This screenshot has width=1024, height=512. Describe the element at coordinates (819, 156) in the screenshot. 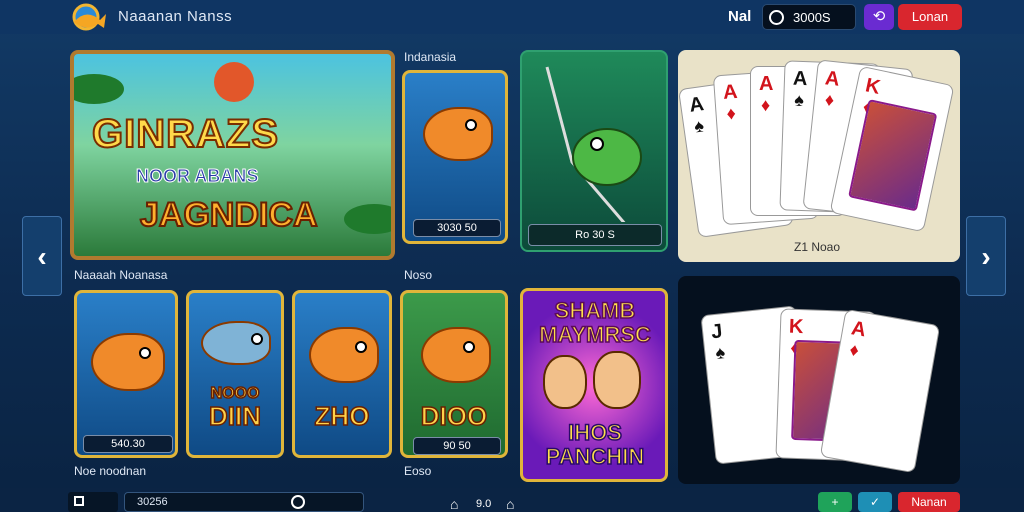

I see `game-tile-cards-top: A♠A♦A♦A♠A♦K♦ Z1 Noao` at that location.